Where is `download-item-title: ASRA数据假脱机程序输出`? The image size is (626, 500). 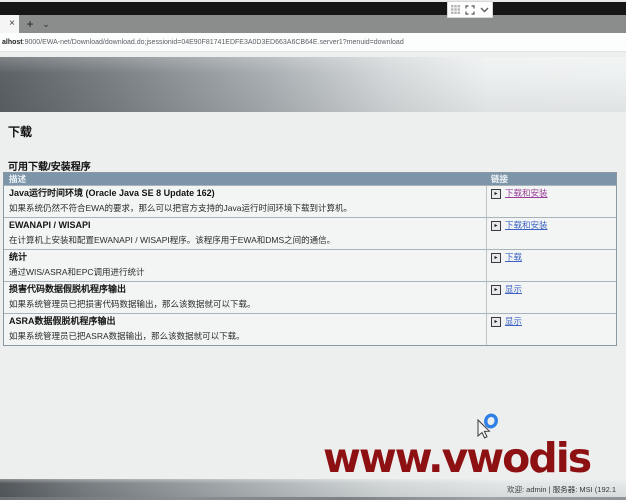 download-item-title: ASRA数据假脱机程序输出 is located at coordinates (62, 321).